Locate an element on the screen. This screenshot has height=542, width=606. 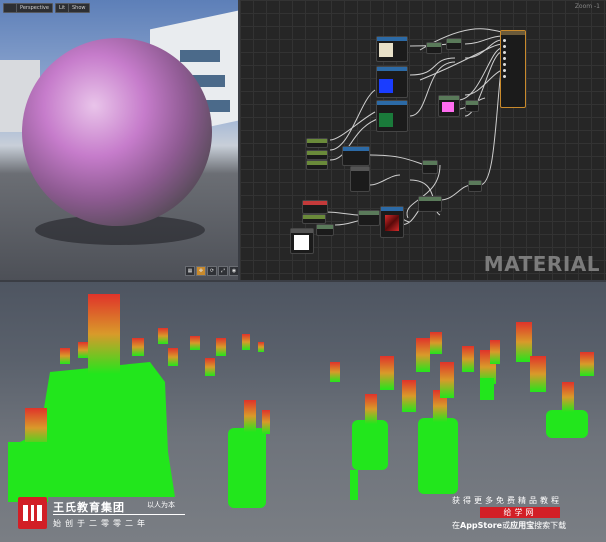
material-output-node is located at coordinates (513, 69).